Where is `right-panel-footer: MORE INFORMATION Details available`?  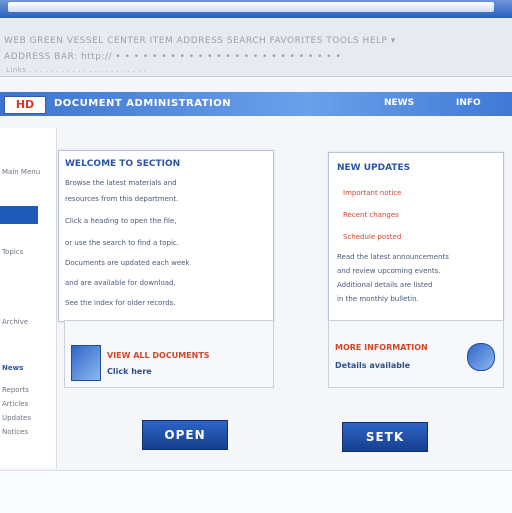
right-panel-footer: MORE INFORMATION Details available is located at coordinates (416, 354).